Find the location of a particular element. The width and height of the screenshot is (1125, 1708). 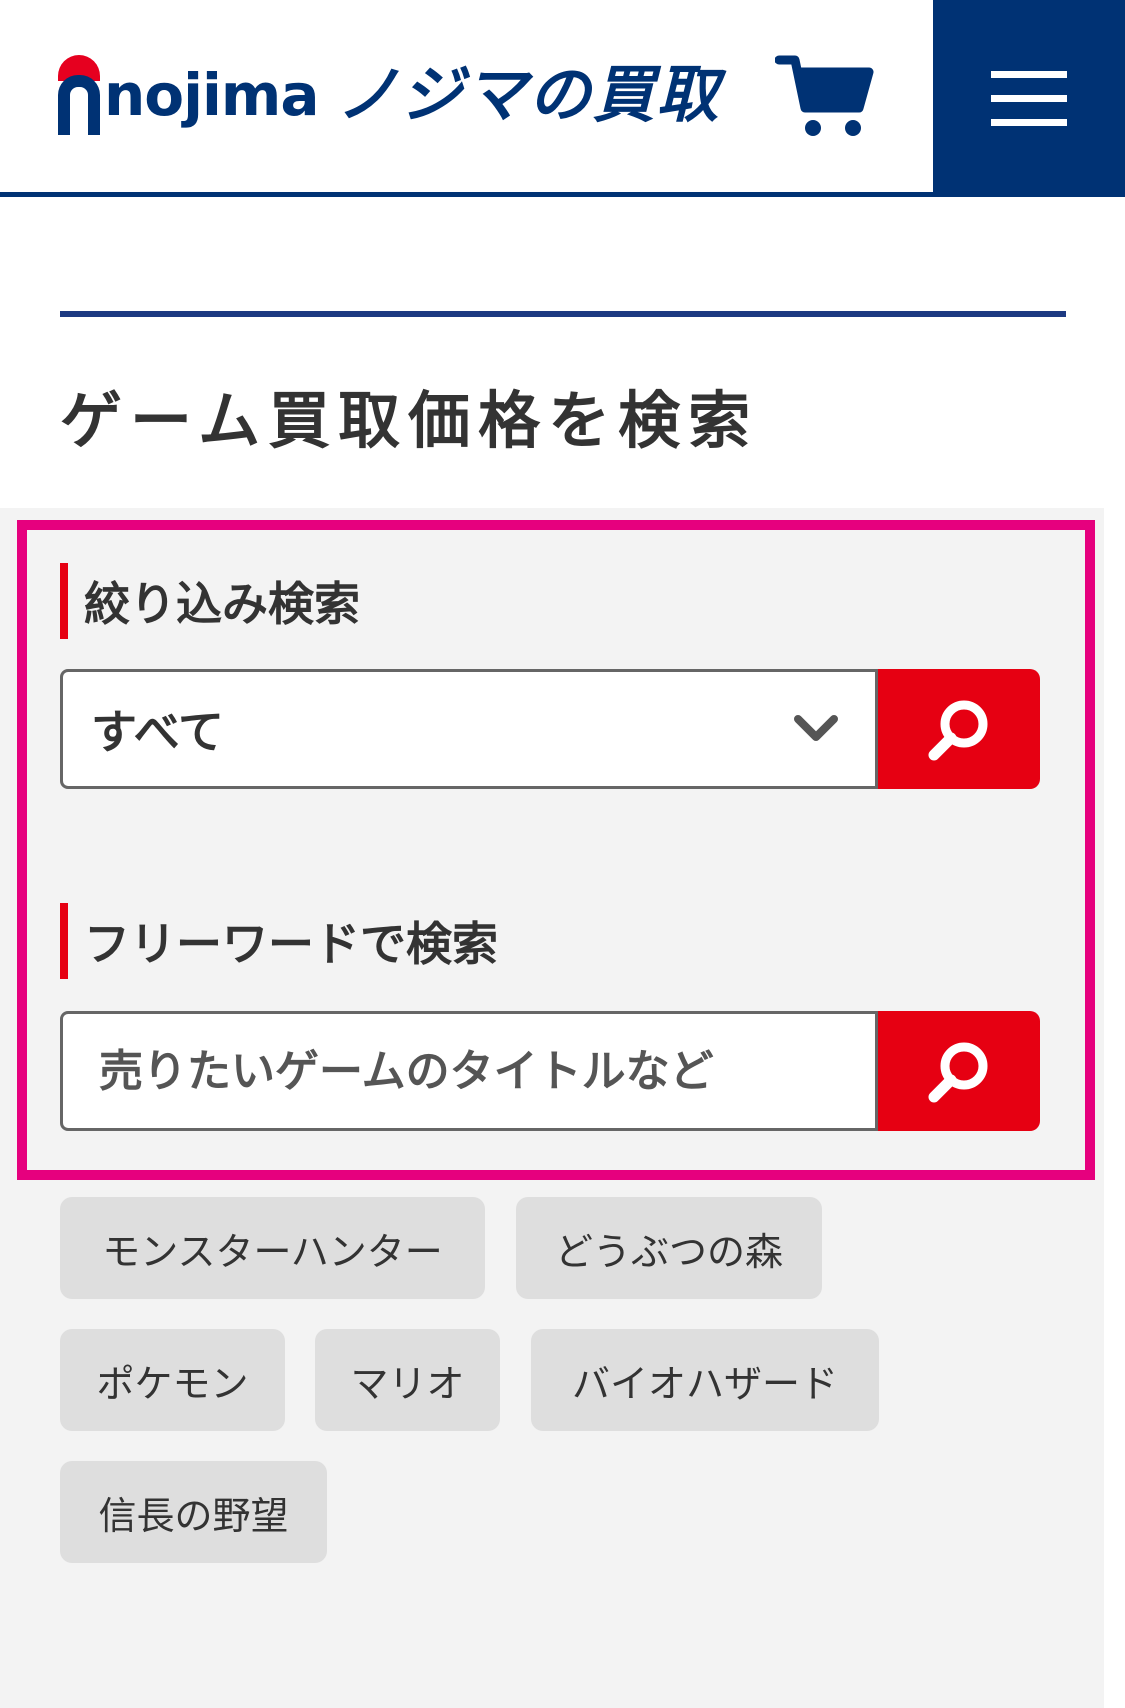

category-select-value: すべて is located at coordinates (157, 732).